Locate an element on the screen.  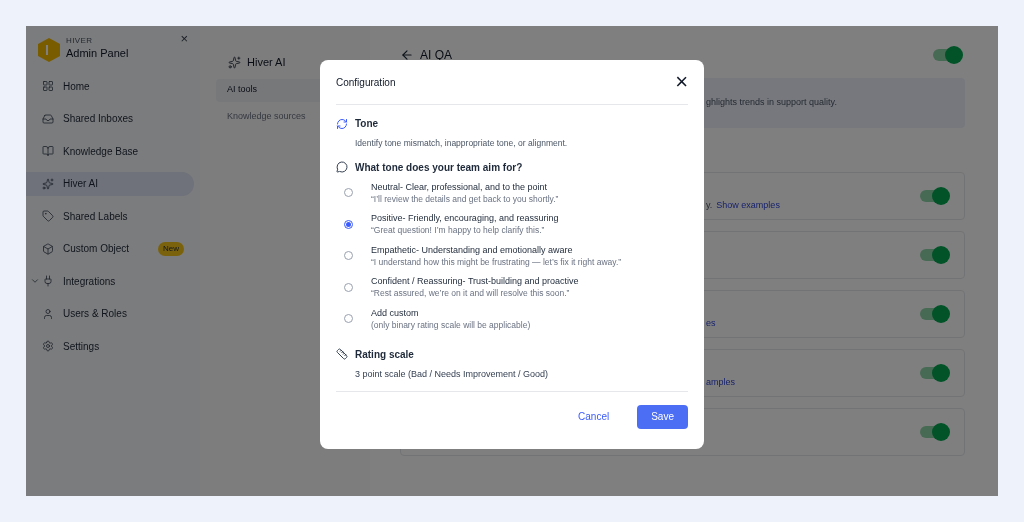
sidebar-item: Integrations is located at coordinates (110, 281).